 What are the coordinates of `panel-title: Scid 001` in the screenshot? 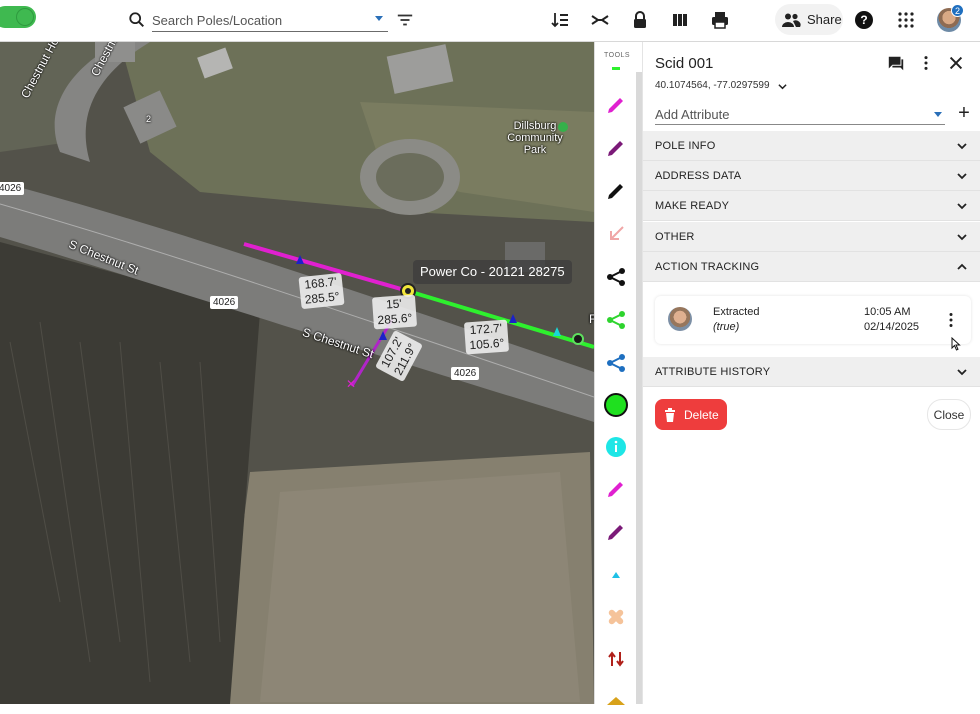 It's located at (684, 63).